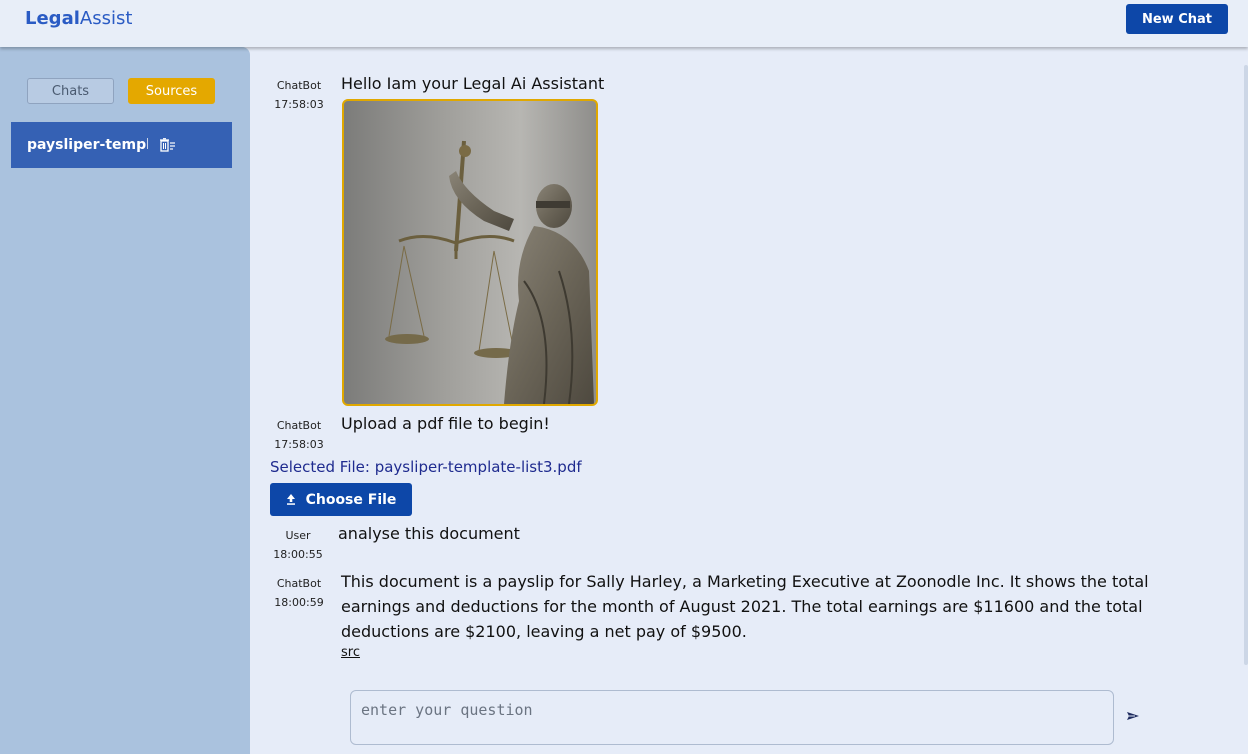 The width and height of the screenshot is (1248, 754). What do you see at coordinates (168, 145) in the screenshot?
I see `trash-icon` at bounding box center [168, 145].